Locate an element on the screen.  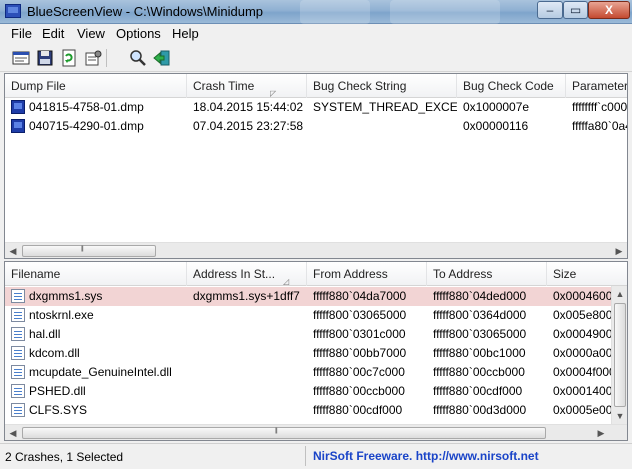
bug-check-code: 0x00000116 is located at coordinates (496, 126).